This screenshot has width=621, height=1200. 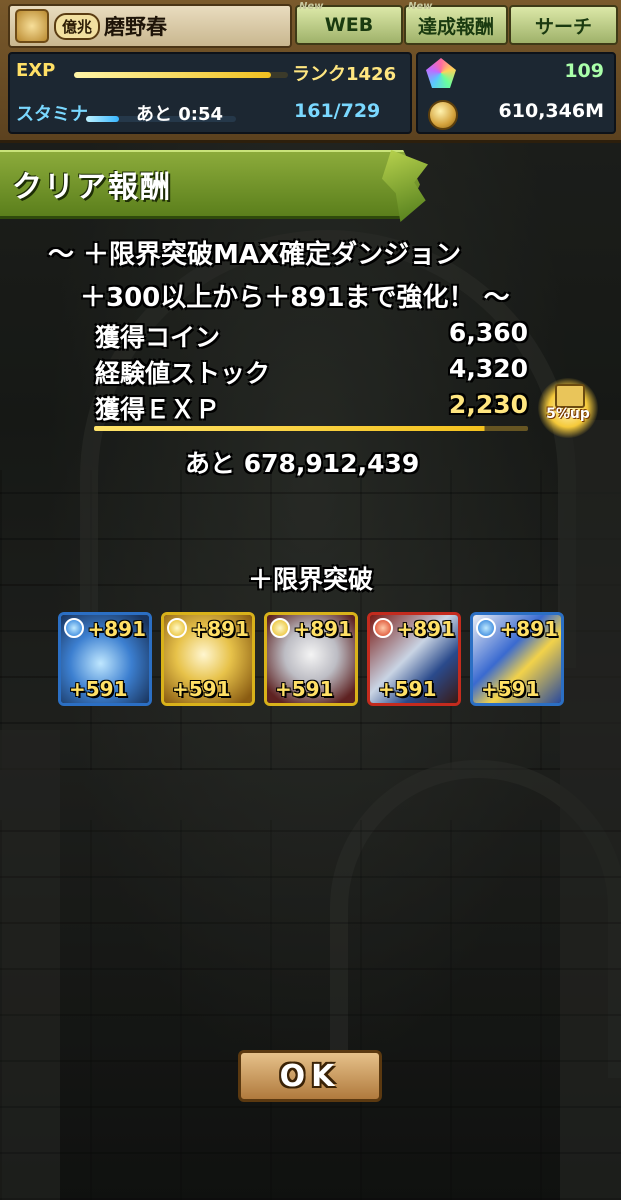 I want to click on coin-icon, so click(x=443, y=115).